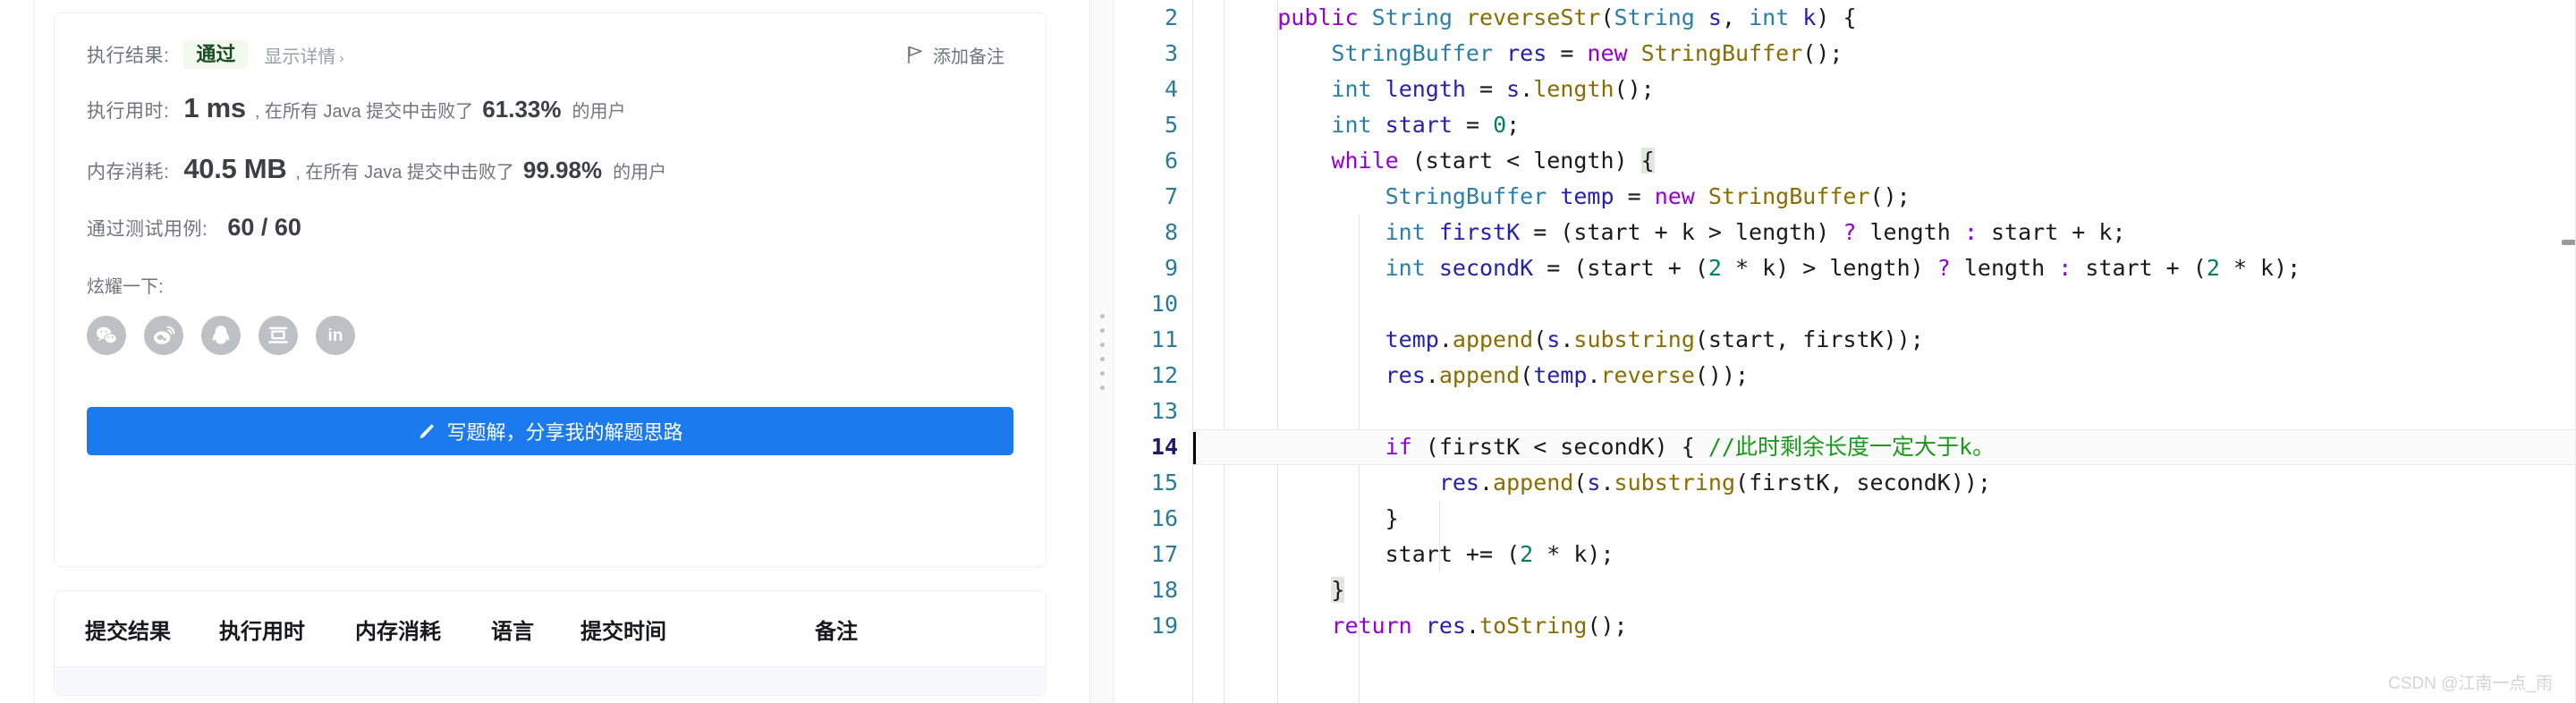  I want to click on scrollbar-thumb, so click(2569, 243).